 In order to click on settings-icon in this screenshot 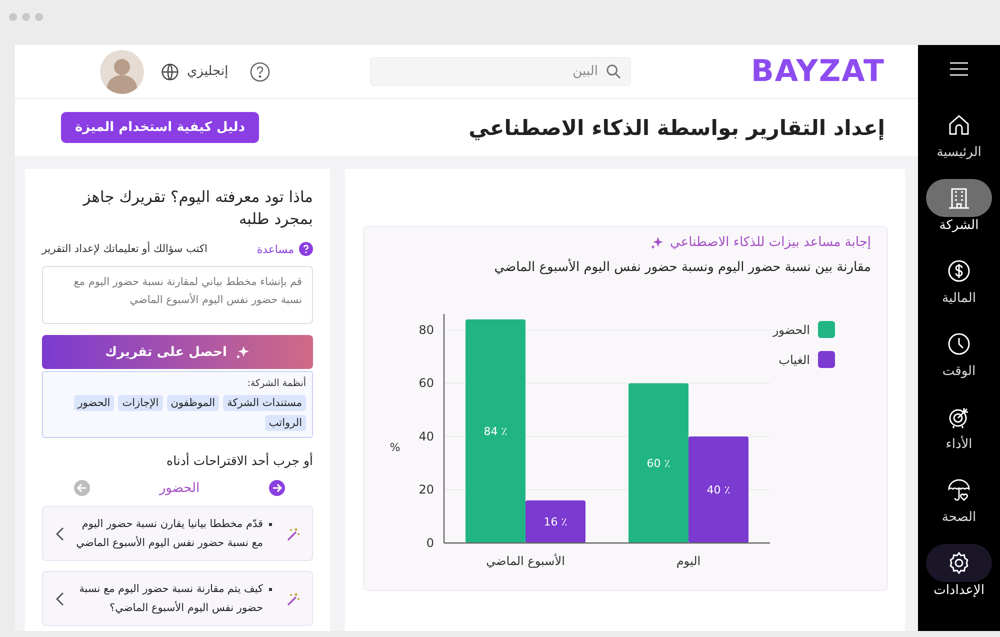, I will do `click(959, 563)`.